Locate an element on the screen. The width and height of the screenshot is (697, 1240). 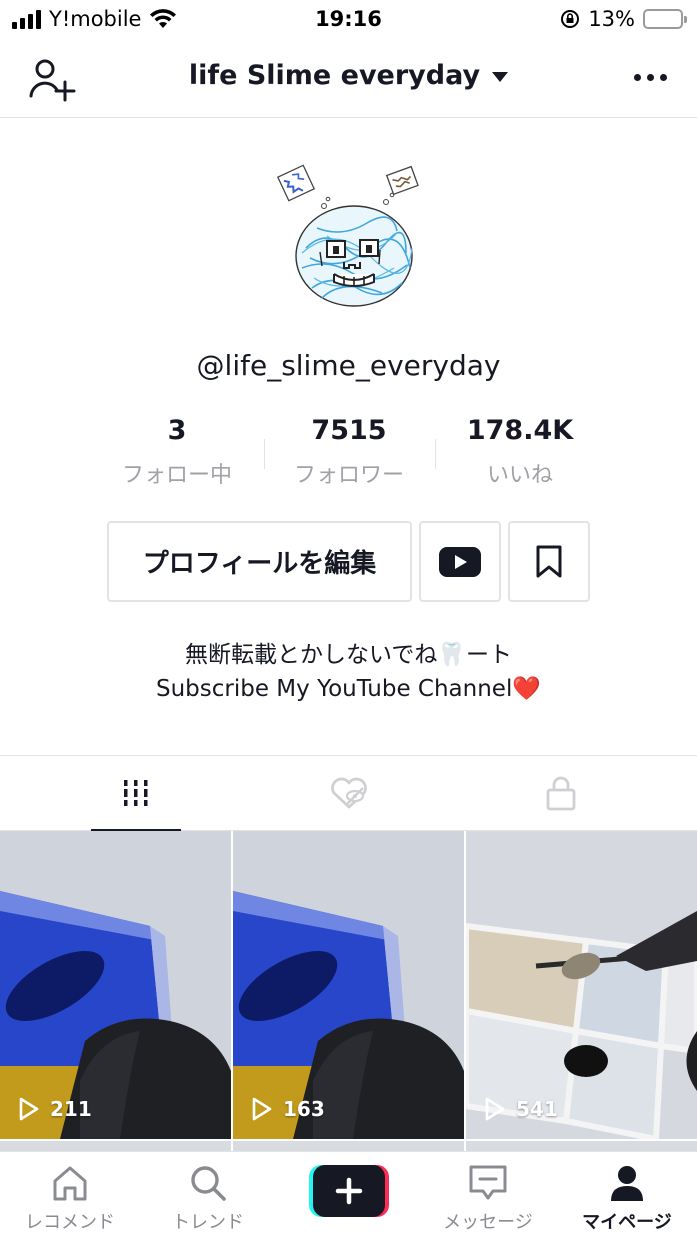
more-options-icon is located at coordinates (650, 77).